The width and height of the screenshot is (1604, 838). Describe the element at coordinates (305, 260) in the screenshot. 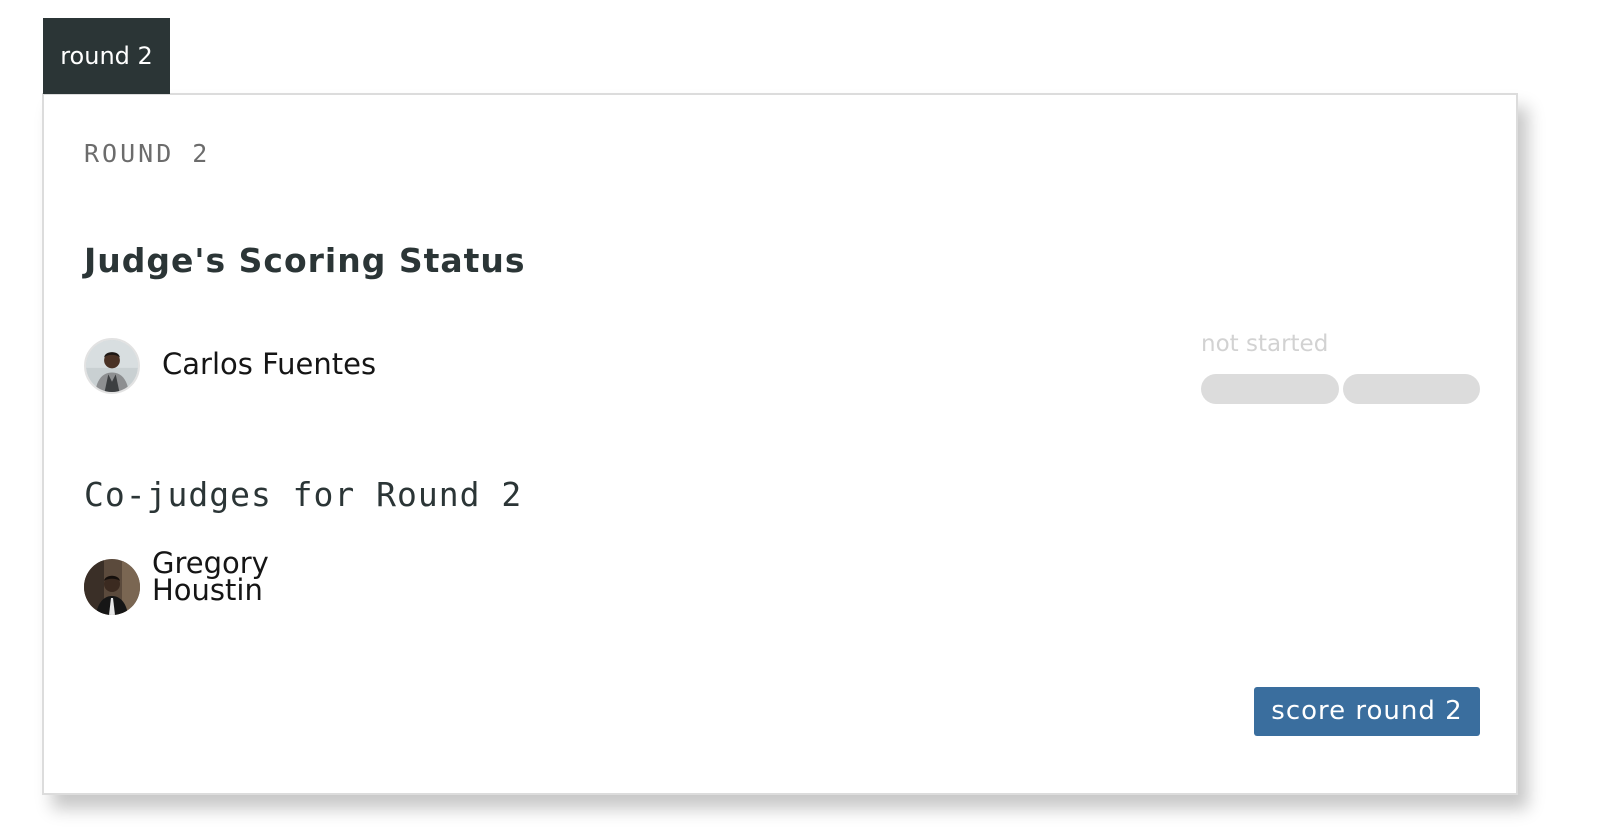

I see `scoring-status-heading: Judge's Scoring Status` at that location.